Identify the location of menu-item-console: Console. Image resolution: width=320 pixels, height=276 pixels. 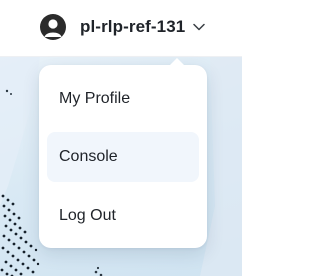
(123, 157).